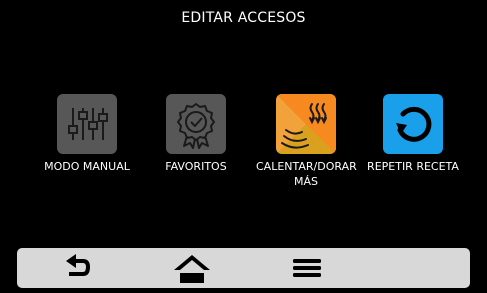 The height and width of the screenshot is (293, 487). I want to click on tile-label: CALENTAR/DORAR MÁS, so click(306, 174).